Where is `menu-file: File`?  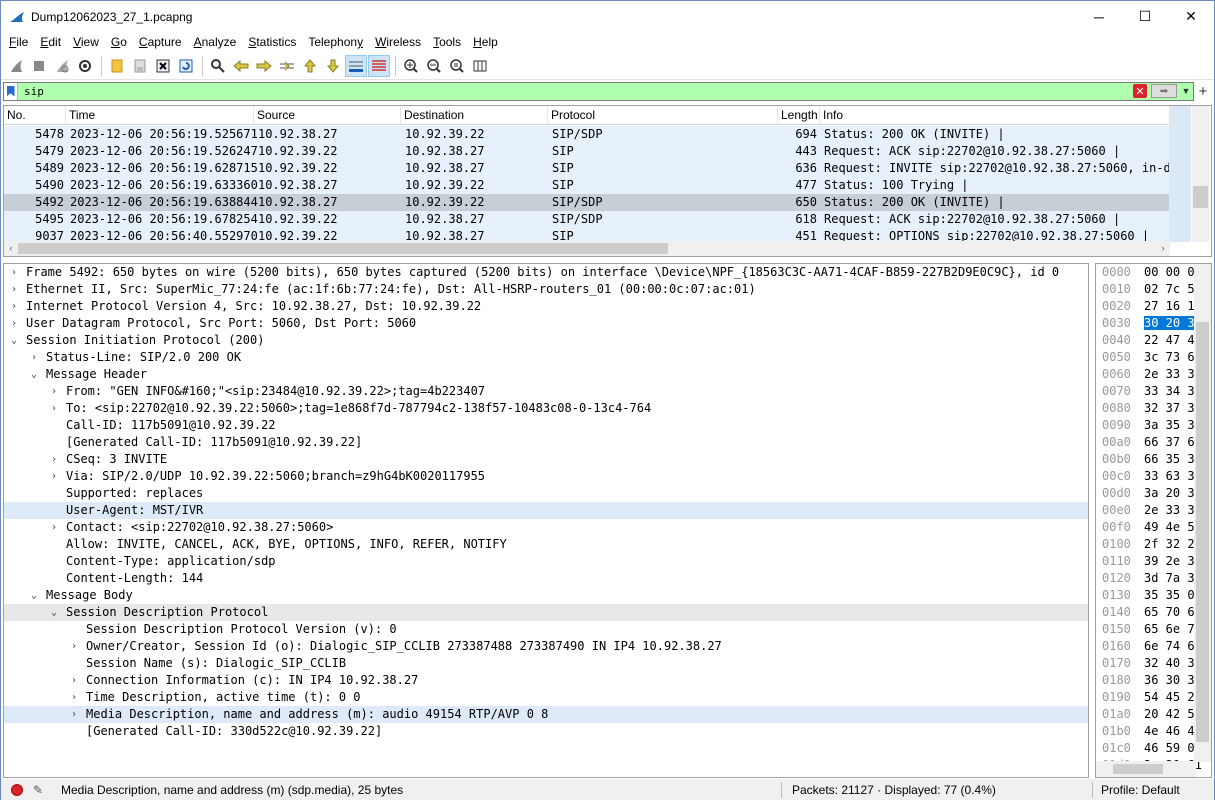
menu-file: File is located at coordinates (18, 42).